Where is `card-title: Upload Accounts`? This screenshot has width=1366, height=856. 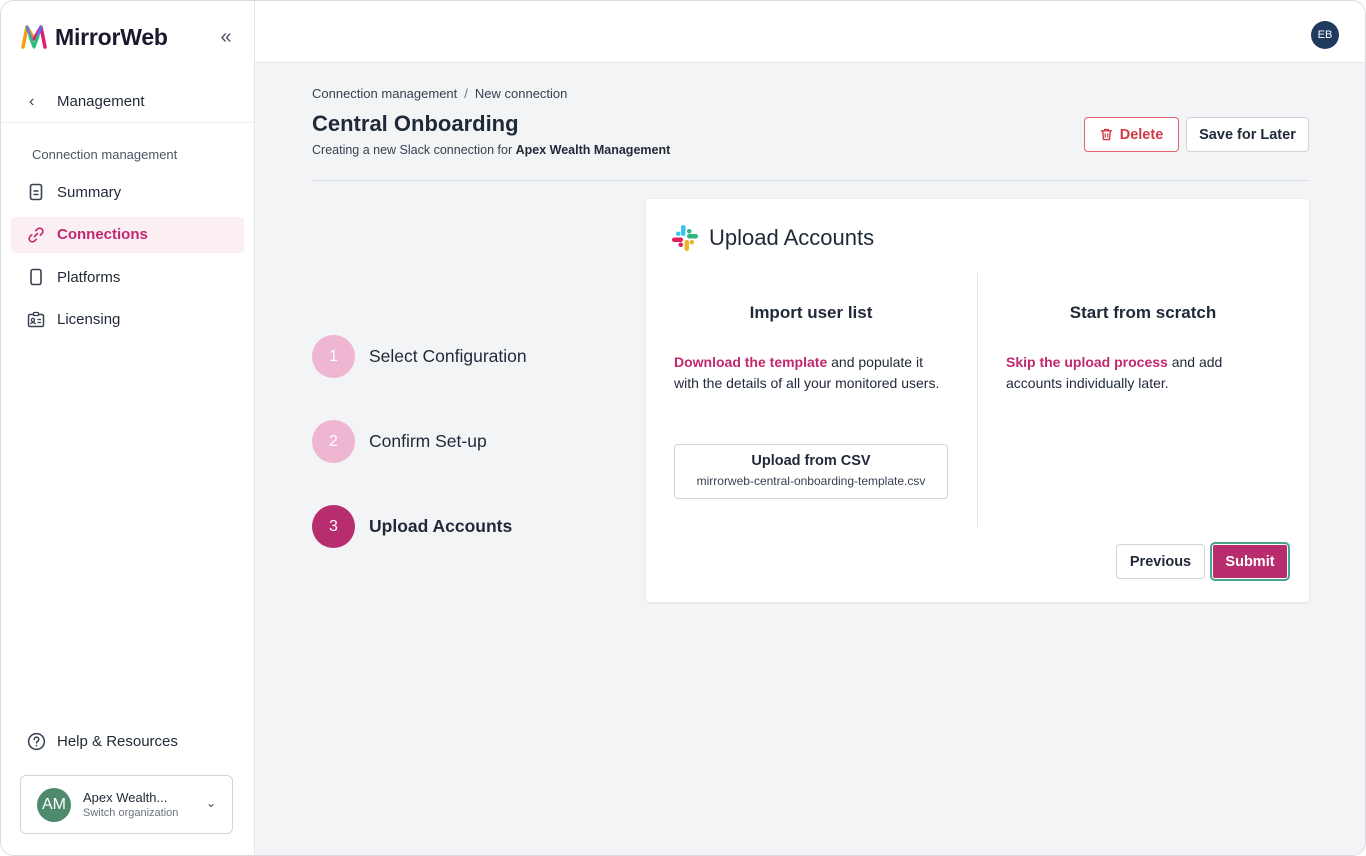 card-title: Upload Accounts is located at coordinates (772, 238).